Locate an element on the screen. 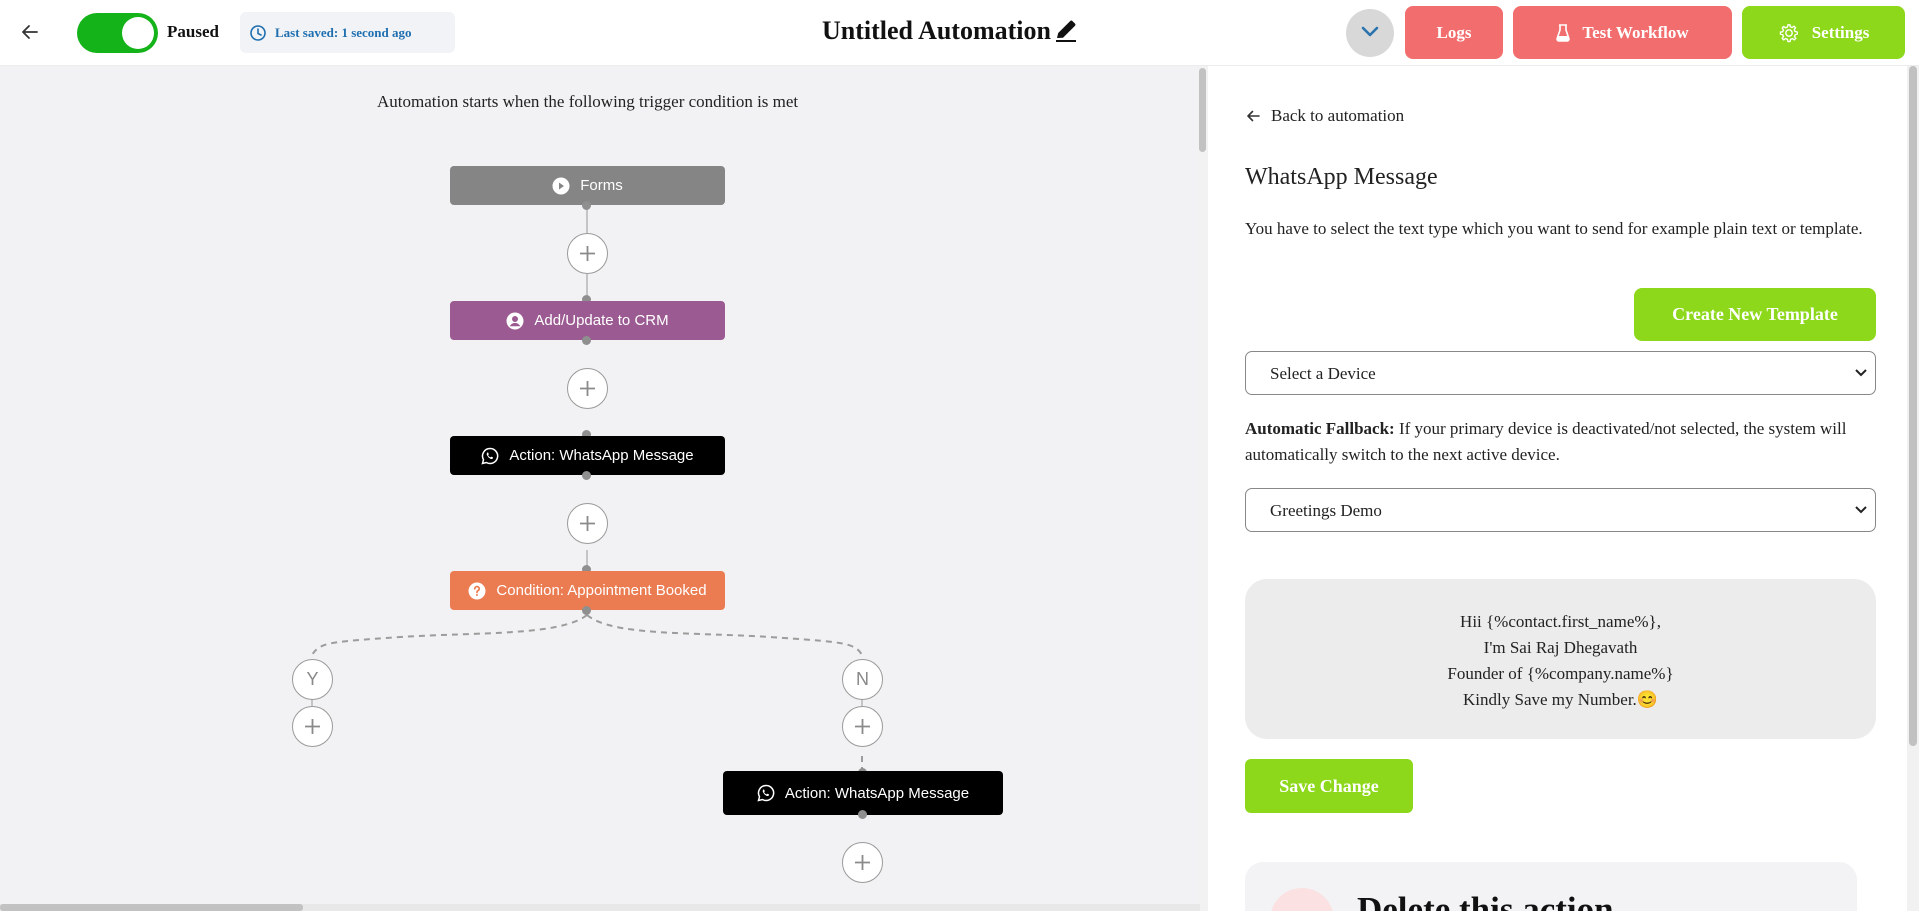 The width and height of the screenshot is (1919, 911). forms-trigger-node: Forms is located at coordinates (587, 185).